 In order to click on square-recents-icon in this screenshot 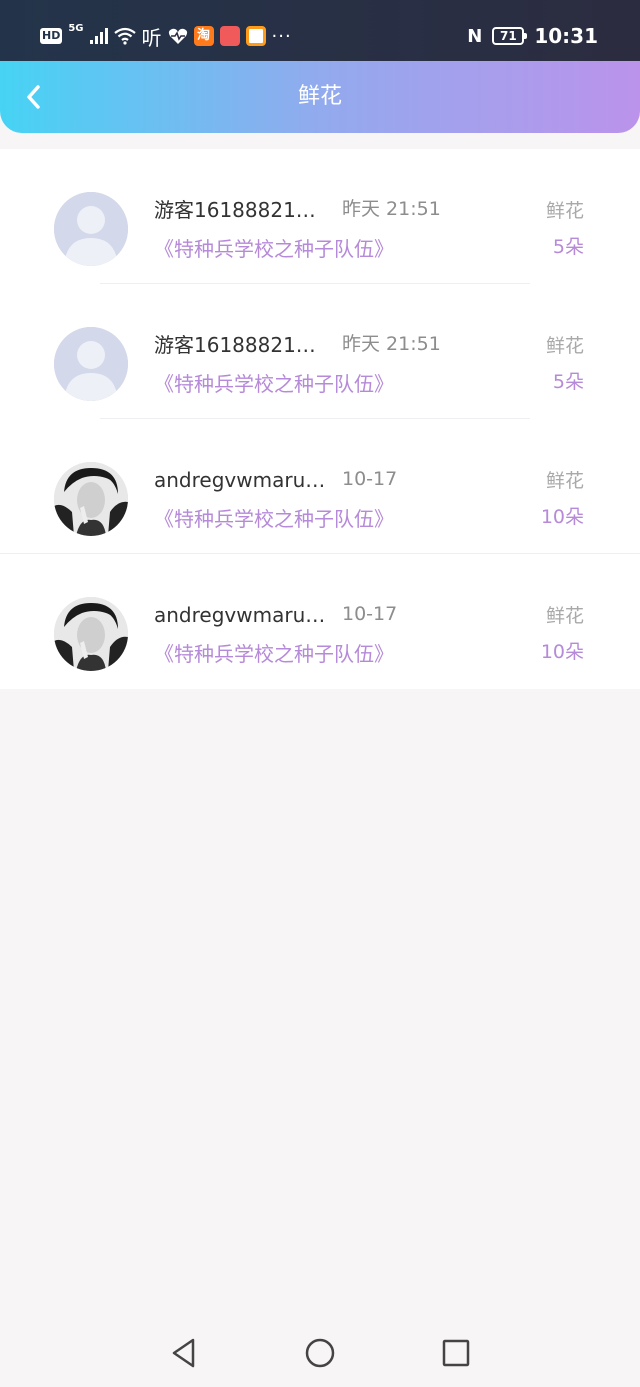, I will do `click(456, 1352)`.